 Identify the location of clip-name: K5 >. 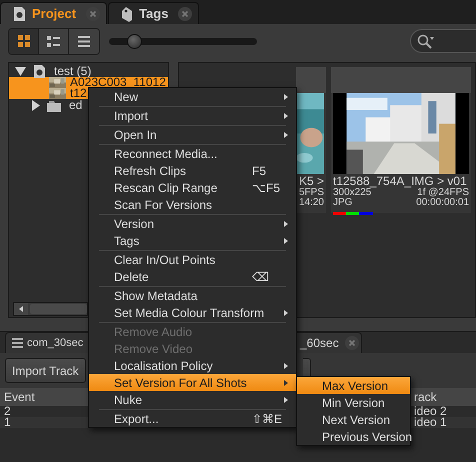
(311, 181).